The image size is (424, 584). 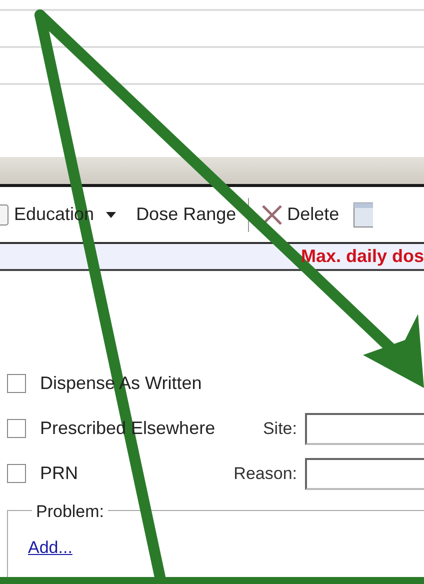 I want to click on close-icon, so click(x=272, y=215).